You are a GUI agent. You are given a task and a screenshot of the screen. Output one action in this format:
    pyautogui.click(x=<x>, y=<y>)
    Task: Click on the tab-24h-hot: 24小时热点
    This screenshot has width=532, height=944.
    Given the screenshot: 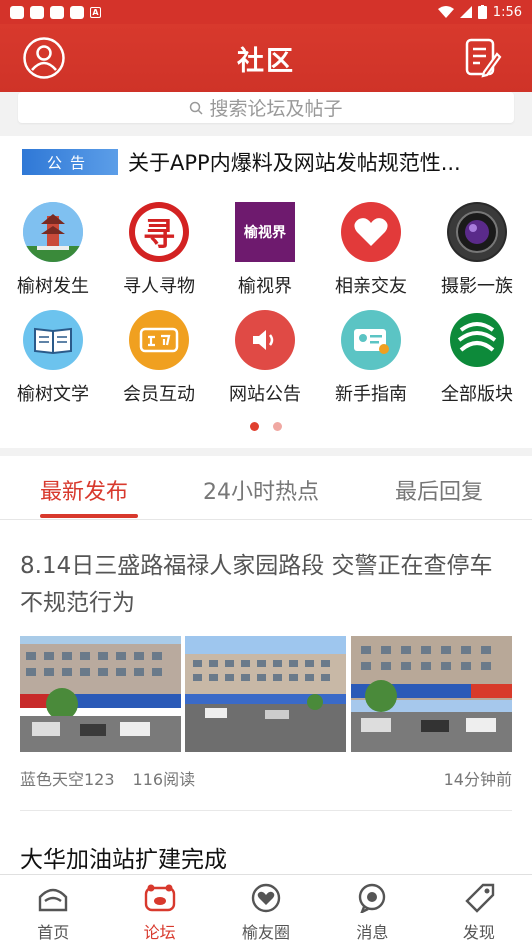 What is the action you would take?
    pyautogui.click(x=261, y=490)
    